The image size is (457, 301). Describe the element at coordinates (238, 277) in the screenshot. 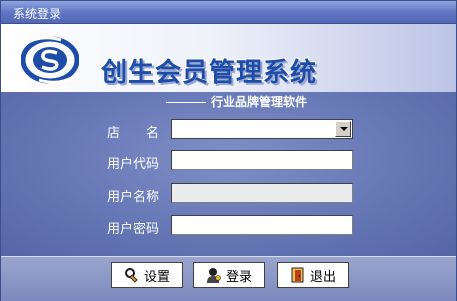

I see `login-button-label: 登录` at that location.